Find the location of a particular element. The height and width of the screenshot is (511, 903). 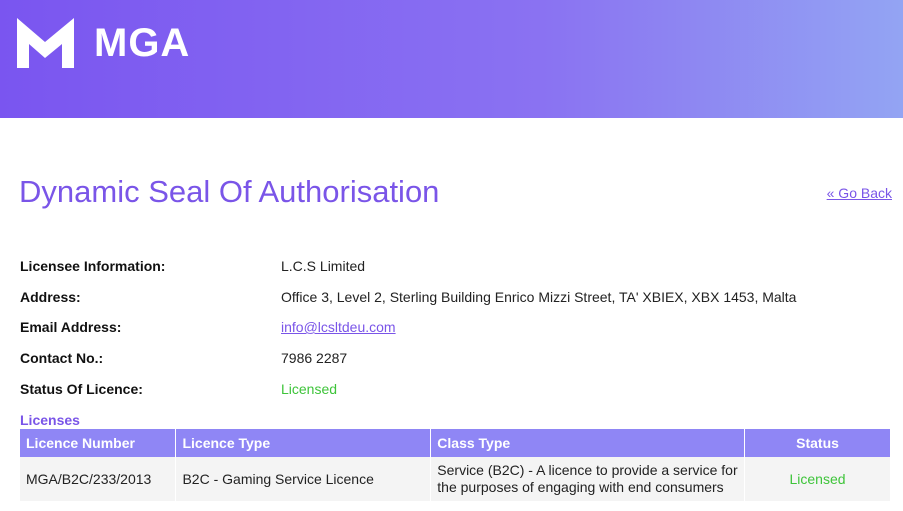

mga-logo: MGA is located at coordinates (103, 43).